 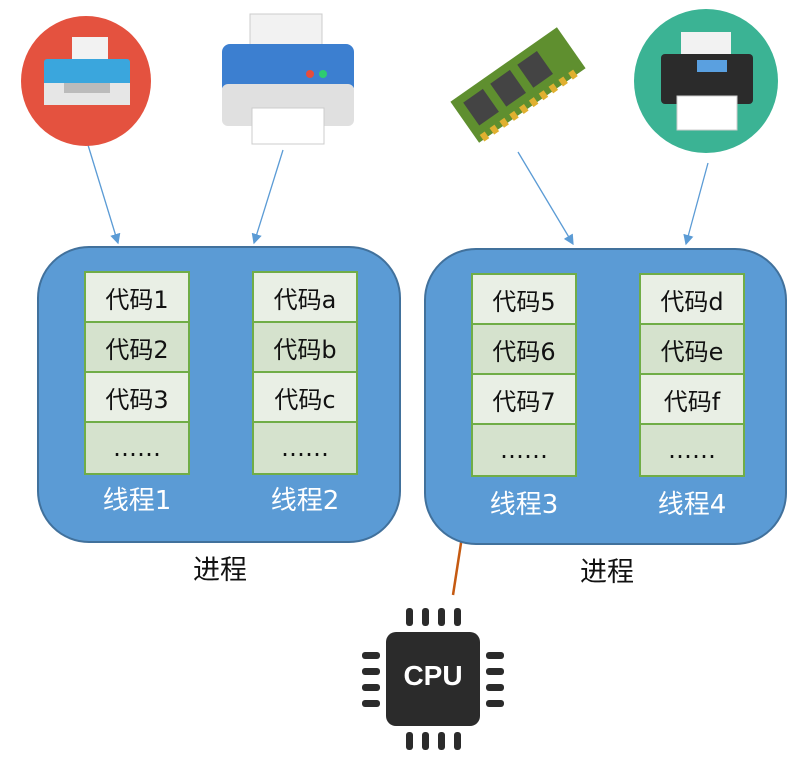 I want to click on cpu-label: CPU, so click(x=433, y=675).